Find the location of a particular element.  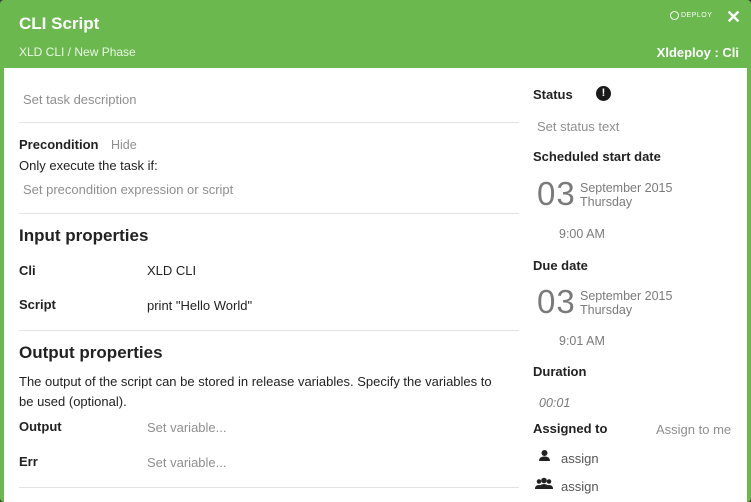

cli-value: XLD CLI is located at coordinates (171, 270).